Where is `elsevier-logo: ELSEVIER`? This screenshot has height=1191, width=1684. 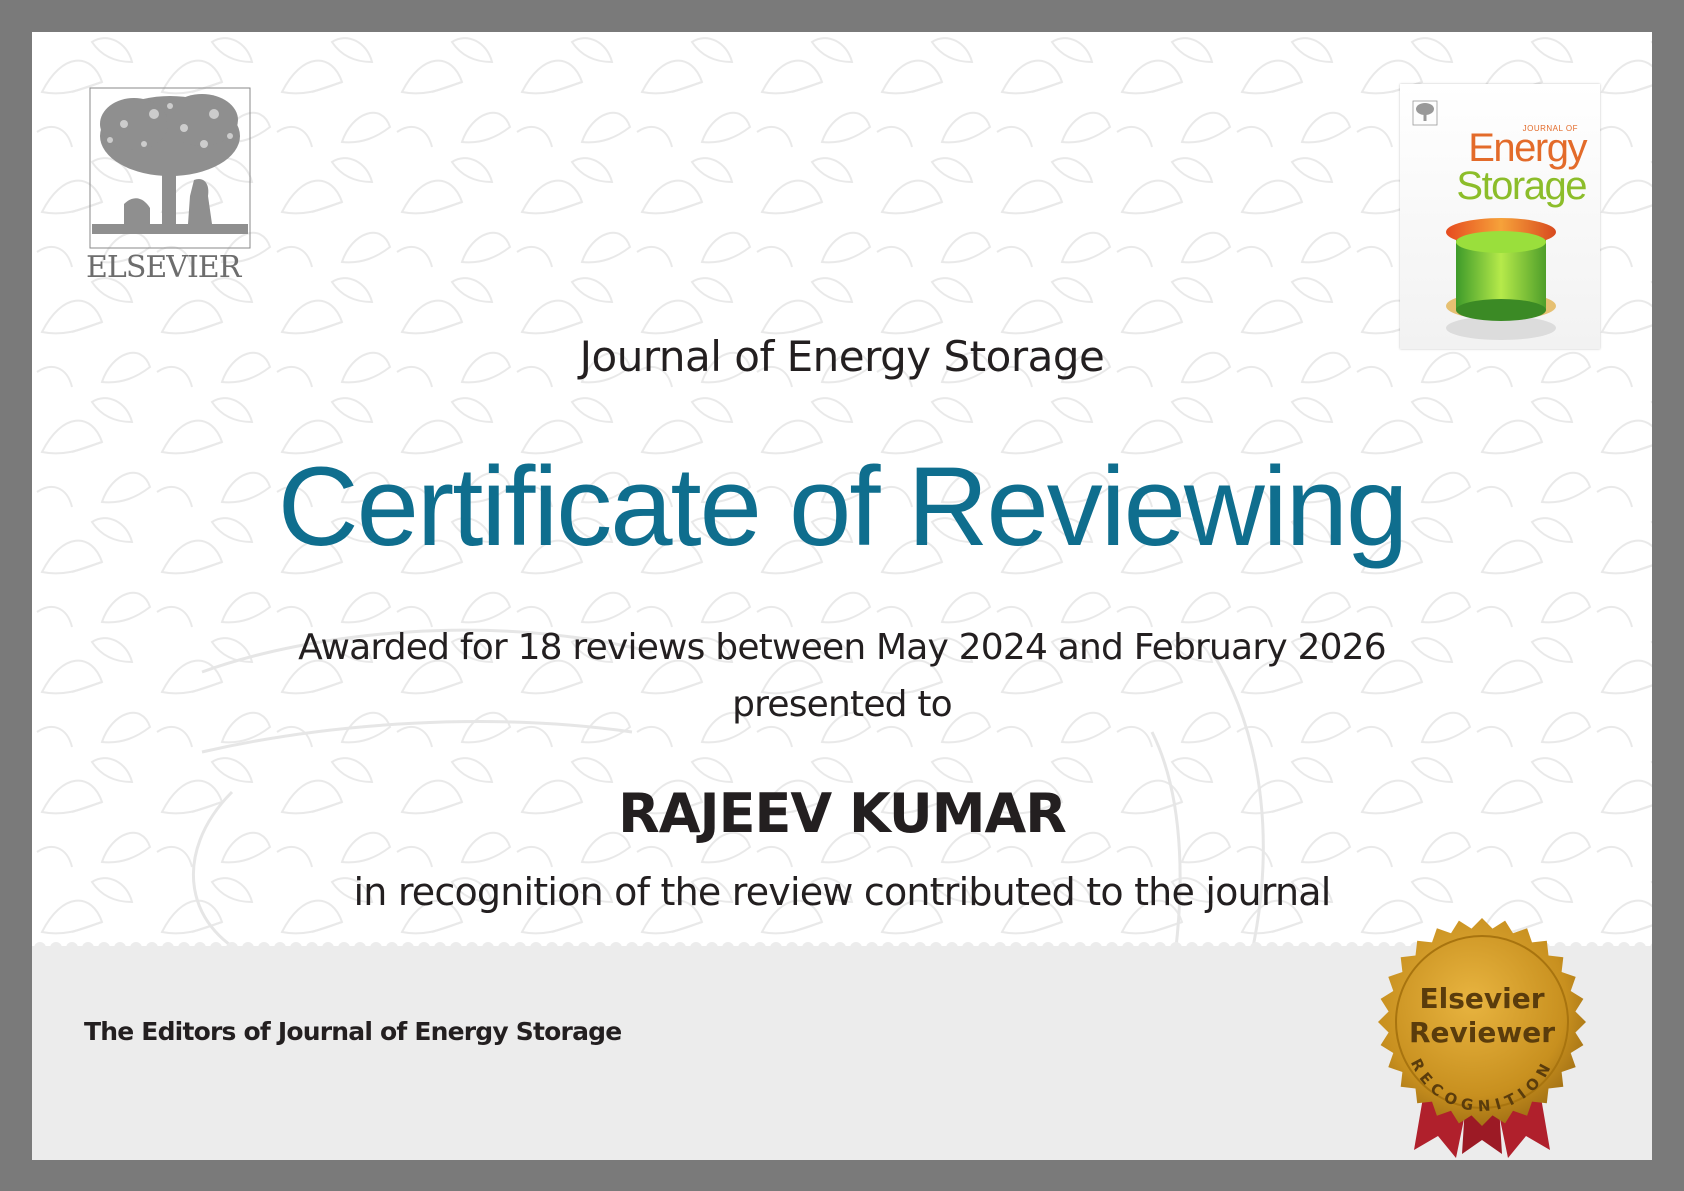 elsevier-logo: ELSEVIER is located at coordinates (170, 184).